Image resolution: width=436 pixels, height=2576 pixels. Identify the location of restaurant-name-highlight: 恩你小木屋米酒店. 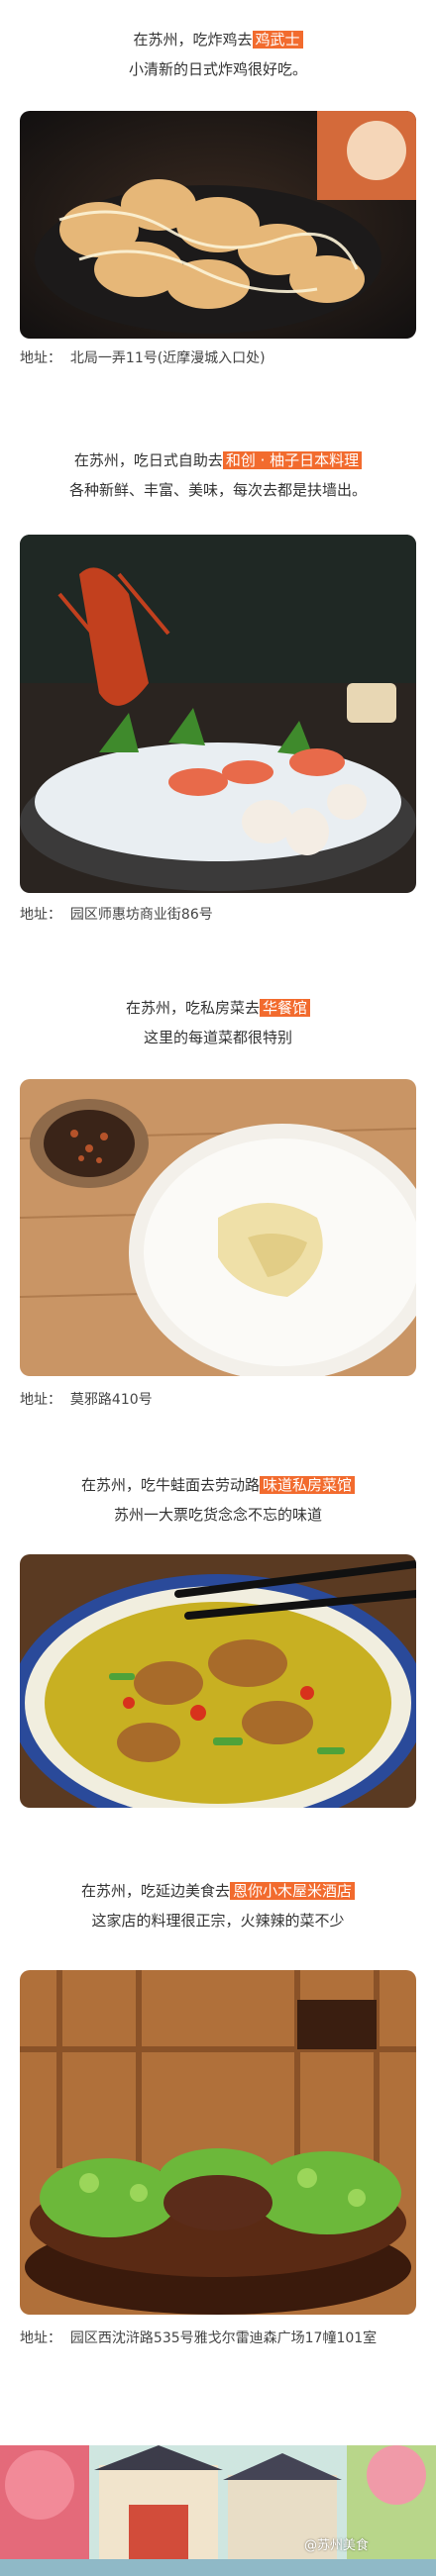
(293, 1891).